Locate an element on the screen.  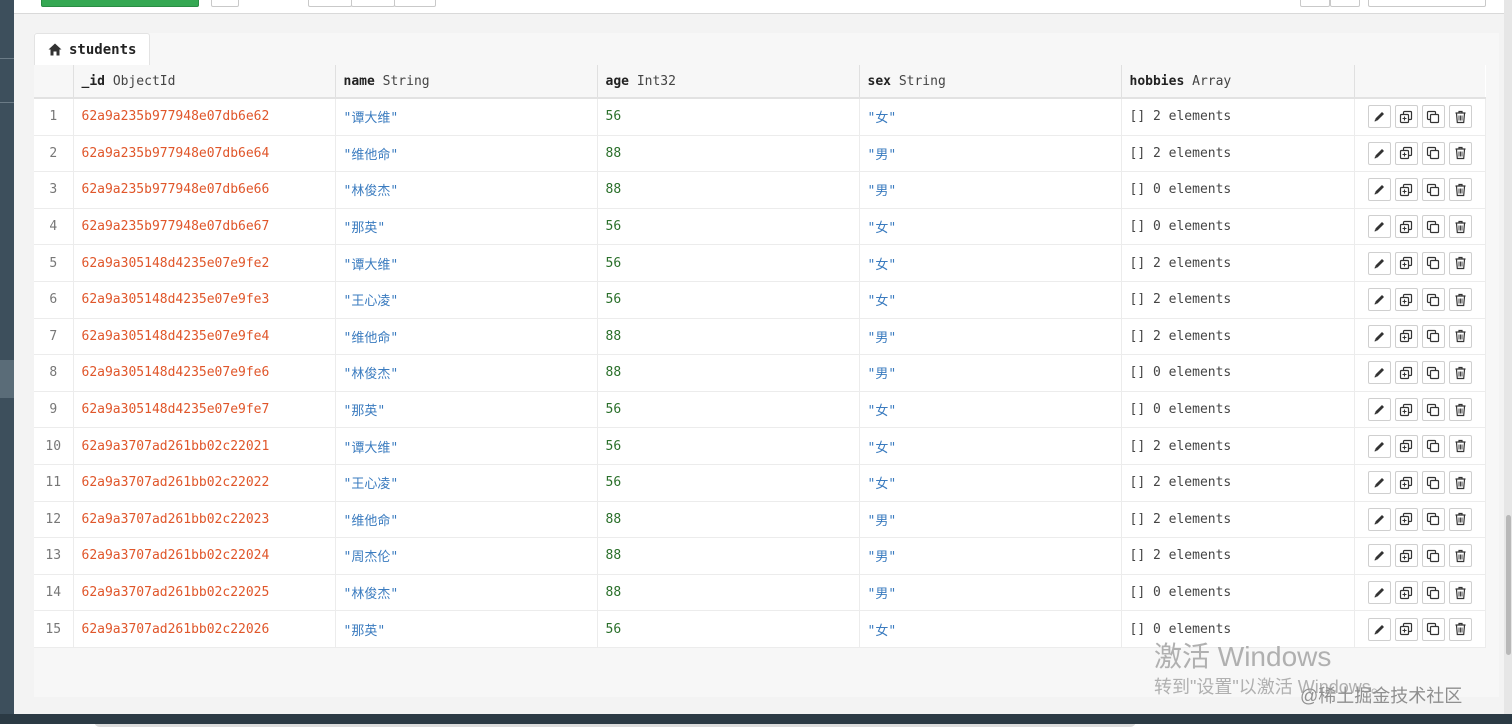
cell-id: 62a9a305148d4235e07e9fe6 is located at coordinates (204, 373).